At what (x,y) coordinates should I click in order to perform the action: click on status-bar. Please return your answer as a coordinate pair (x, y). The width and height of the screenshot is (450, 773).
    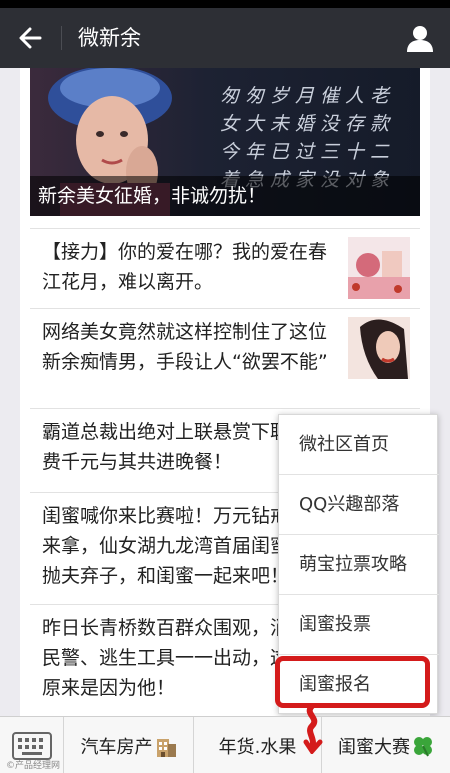
    Looking at the image, I should click on (225, 4).